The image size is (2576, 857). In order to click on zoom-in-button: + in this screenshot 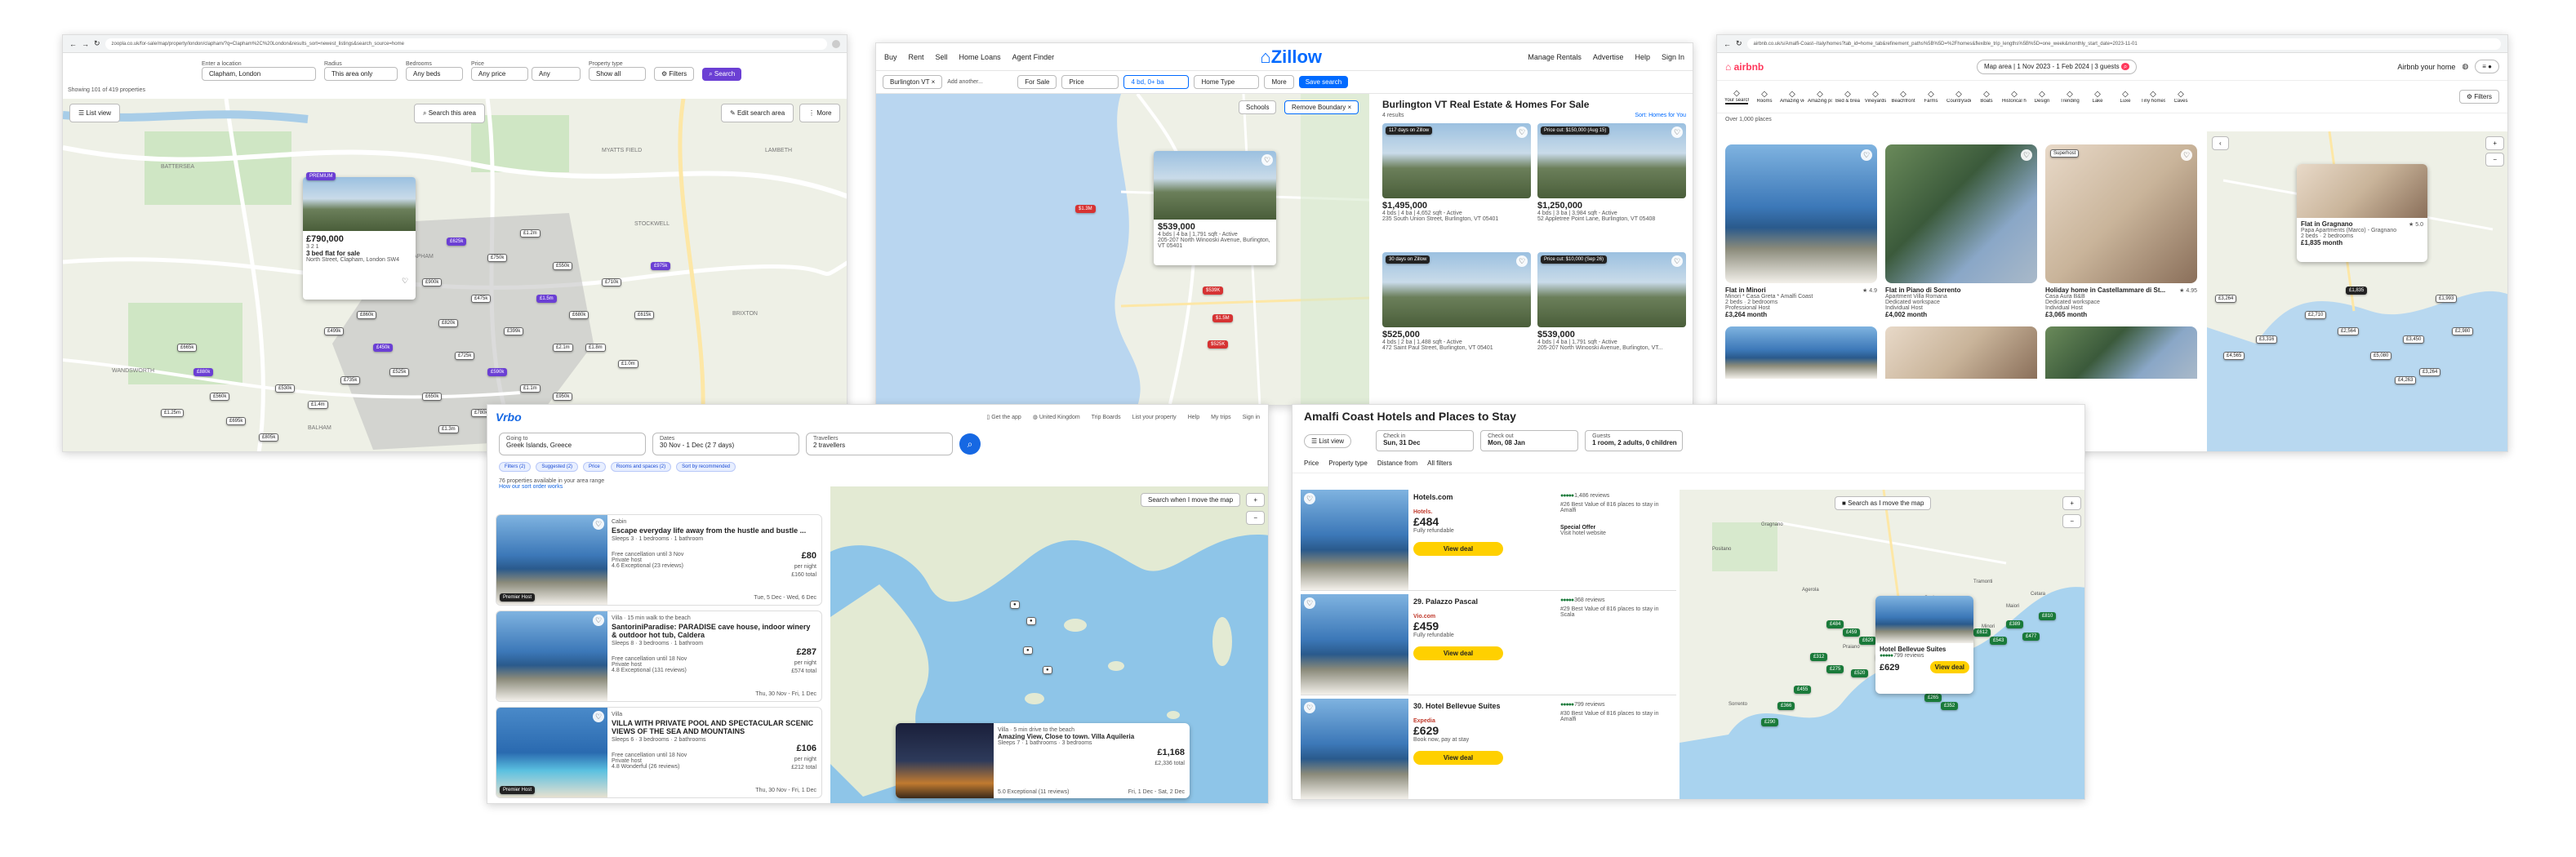, I will do `click(2494, 143)`.